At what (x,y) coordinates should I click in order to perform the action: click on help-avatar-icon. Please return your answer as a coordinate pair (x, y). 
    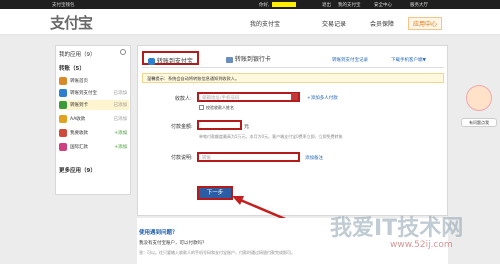
    Looking at the image, I should click on (479, 98).